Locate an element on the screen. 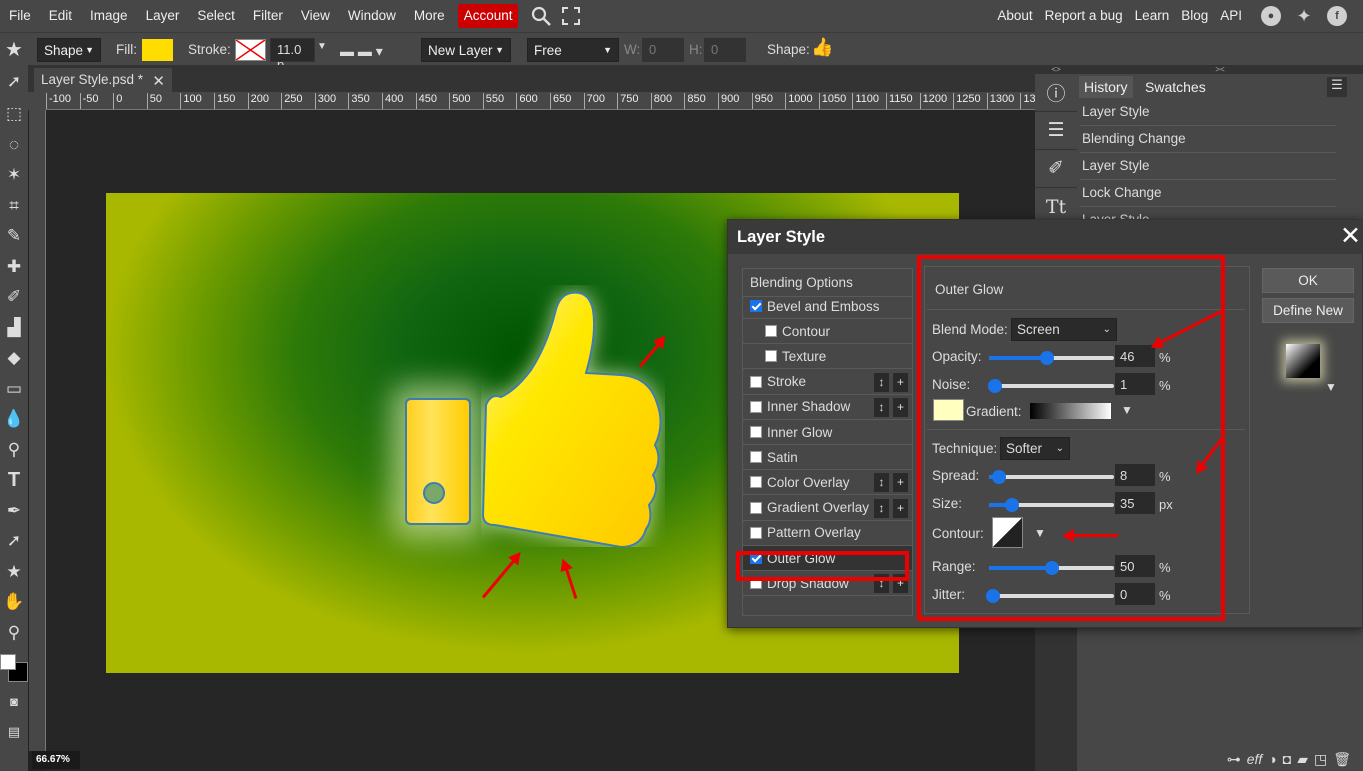 The height and width of the screenshot is (771, 1363). effect-drop-shadow: Drop Shadow ↕ + is located at coordinates (827, 584).